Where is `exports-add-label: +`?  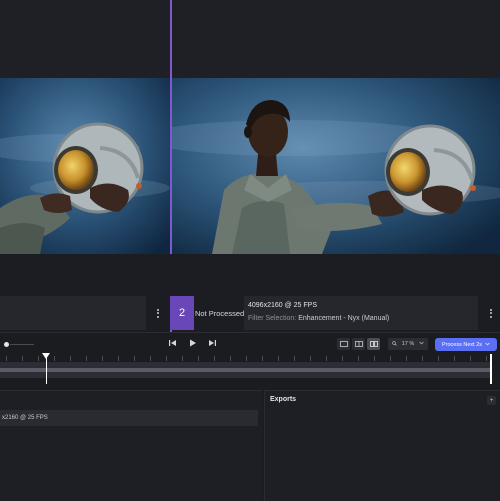 exports-add-label: + is located at coordinates (491, 400).